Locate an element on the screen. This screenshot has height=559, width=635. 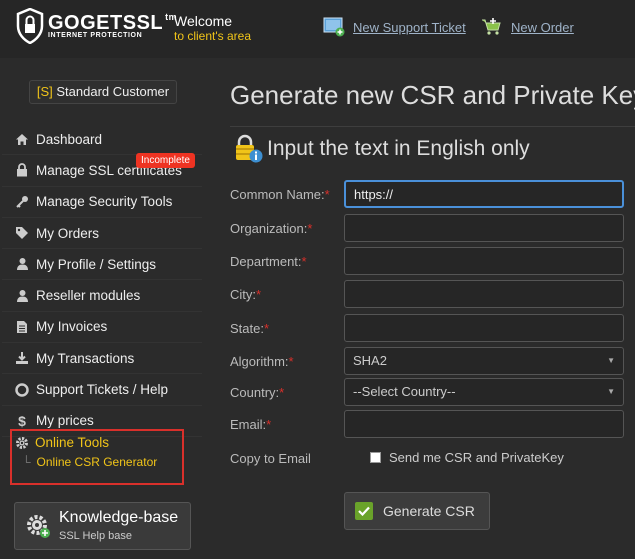
country-row: Country:* --Select Country-- ▼ is located at coordinates (430, 393).